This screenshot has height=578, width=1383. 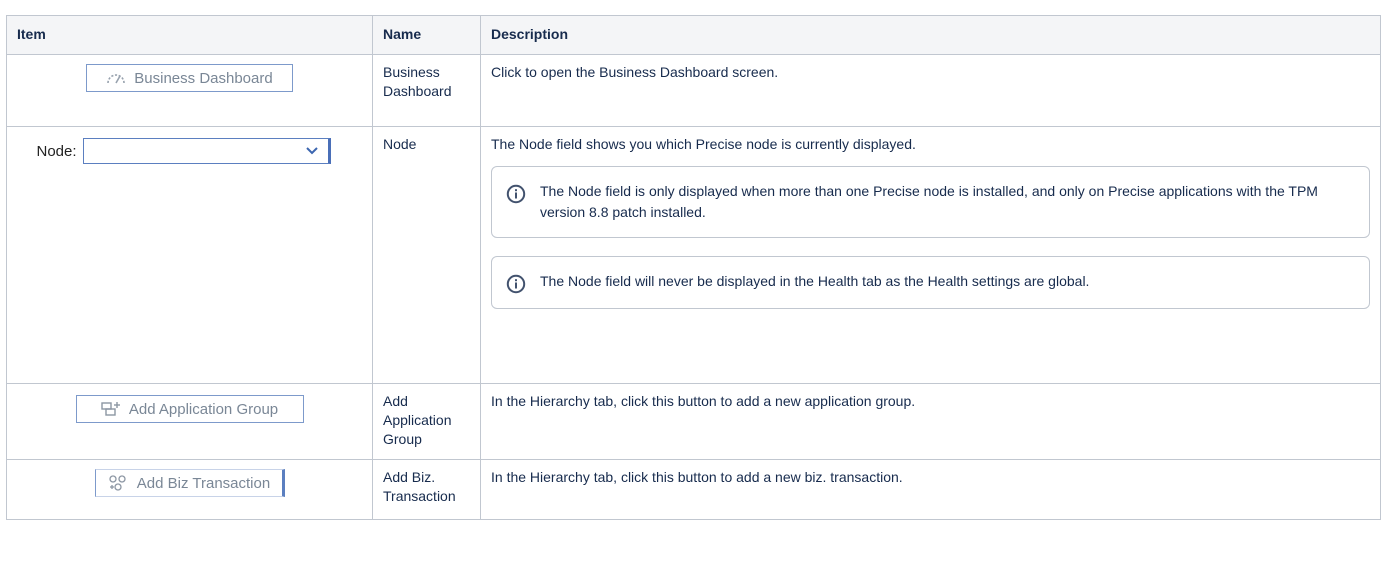 I want to click on name-cell: Business Dashboard, so click(x=426, y=90).